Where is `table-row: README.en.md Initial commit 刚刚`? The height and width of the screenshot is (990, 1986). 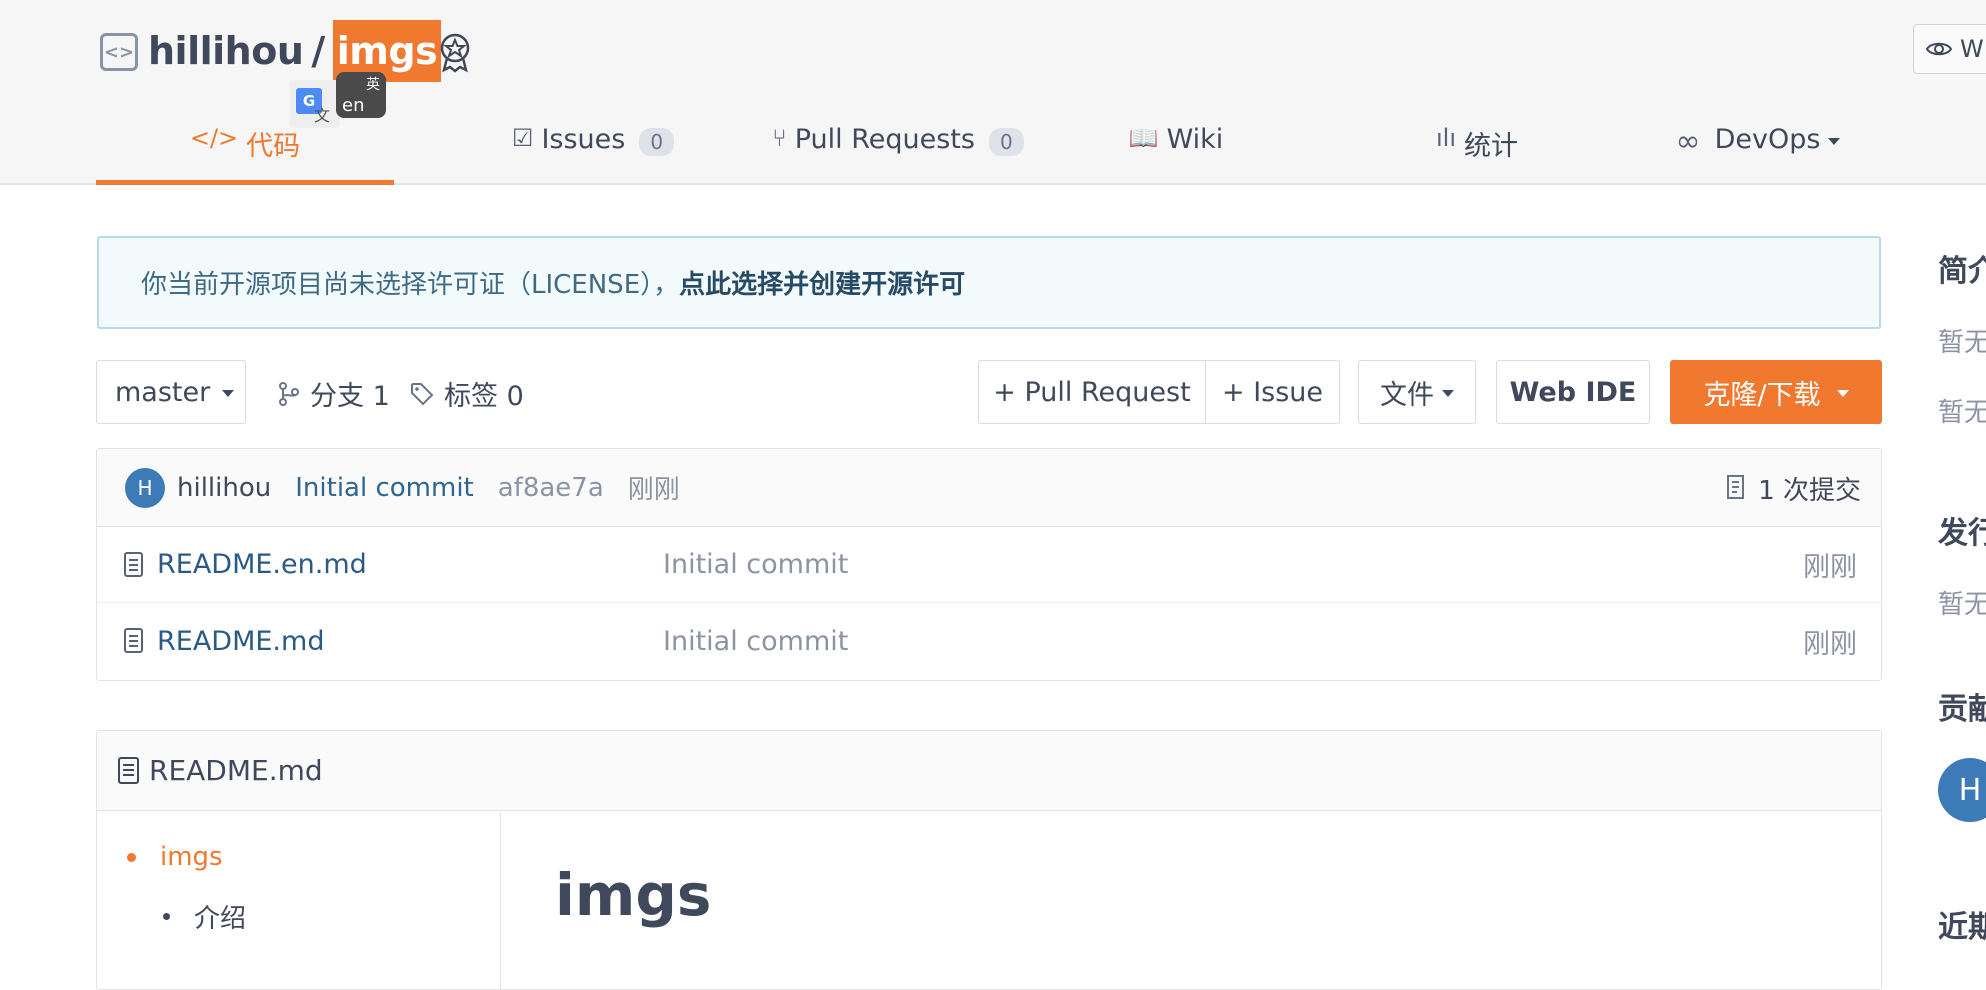
table-row: README.en.md Initial commit 刚刚 is located at coordinates (989, 565).